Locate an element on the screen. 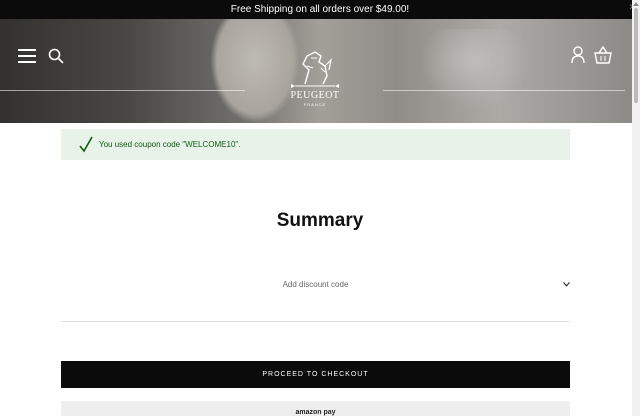 The width and height of the screenshot is (640, 416). amazon-pay-label: amazon pay is located at coordinates (315, 412).